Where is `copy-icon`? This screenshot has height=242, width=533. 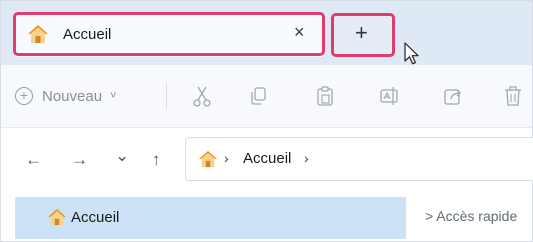
copy-icon is located at coordinates (259, 96).